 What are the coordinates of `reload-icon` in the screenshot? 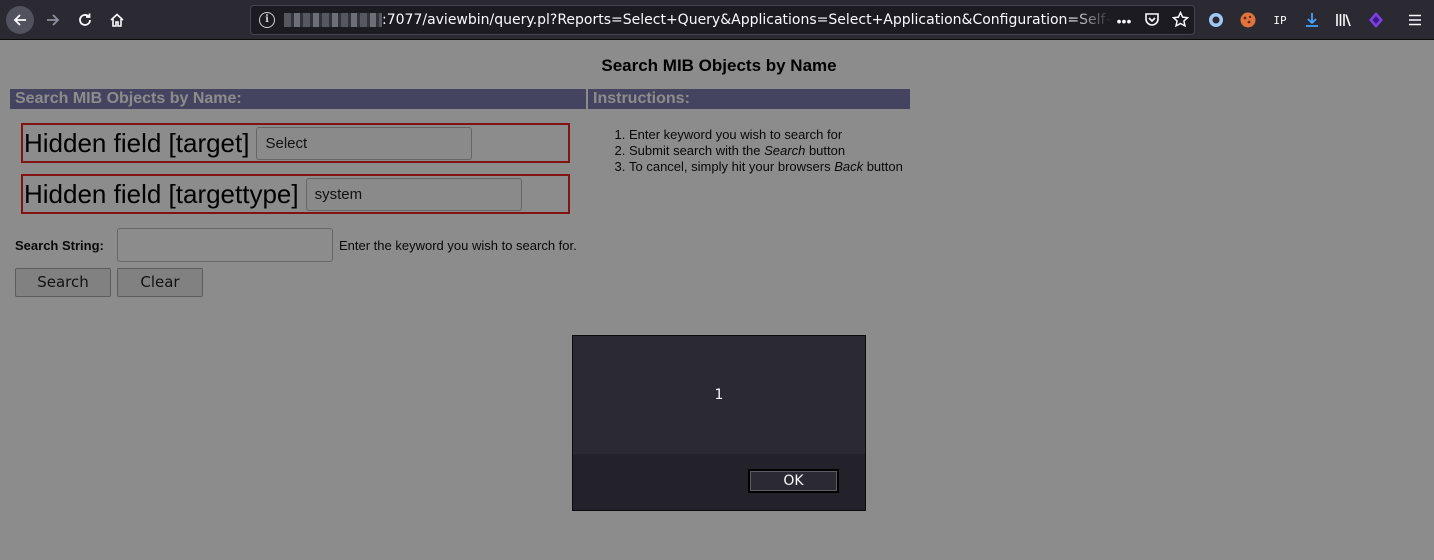 It's located at (85, 20).